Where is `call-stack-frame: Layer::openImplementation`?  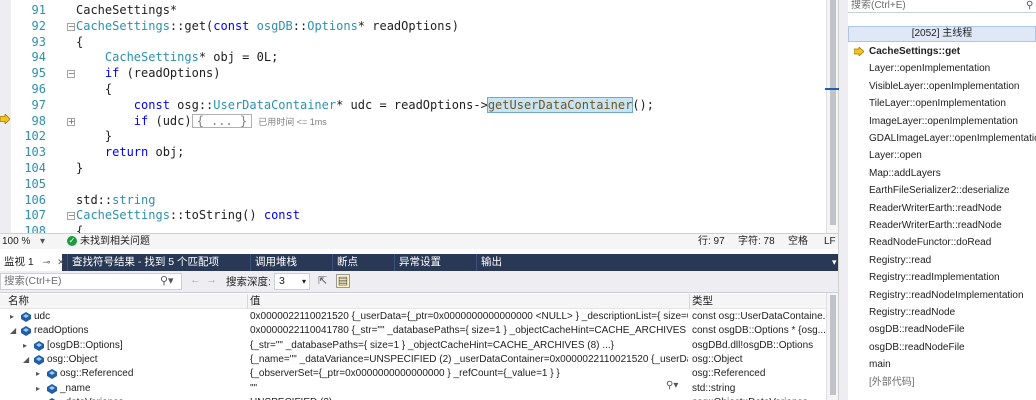
call-stack-frame: Layer::openImplementation is located at coordinates (942, 68).